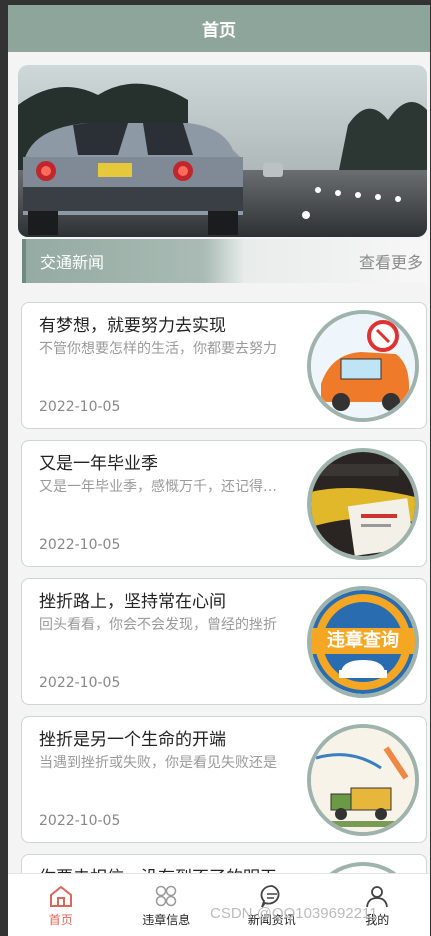 This screenshot has height=936, width=431. What do you see at coordinates (60, 896) in the screenshot?
I see `home-icon` at bounding box center [60, 896].